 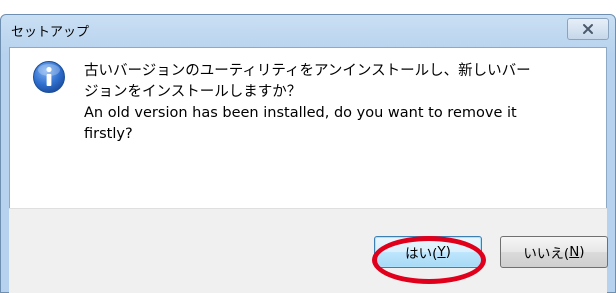 What do you see at coordinates (421, 254) in the screenshot?
I see `yes-button-label: はい(` at bounding box center [421, 254].